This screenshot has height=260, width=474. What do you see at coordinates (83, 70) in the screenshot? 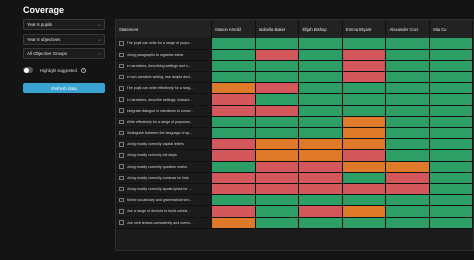
I see `info-icon: i` at bounding box center [83, 70].